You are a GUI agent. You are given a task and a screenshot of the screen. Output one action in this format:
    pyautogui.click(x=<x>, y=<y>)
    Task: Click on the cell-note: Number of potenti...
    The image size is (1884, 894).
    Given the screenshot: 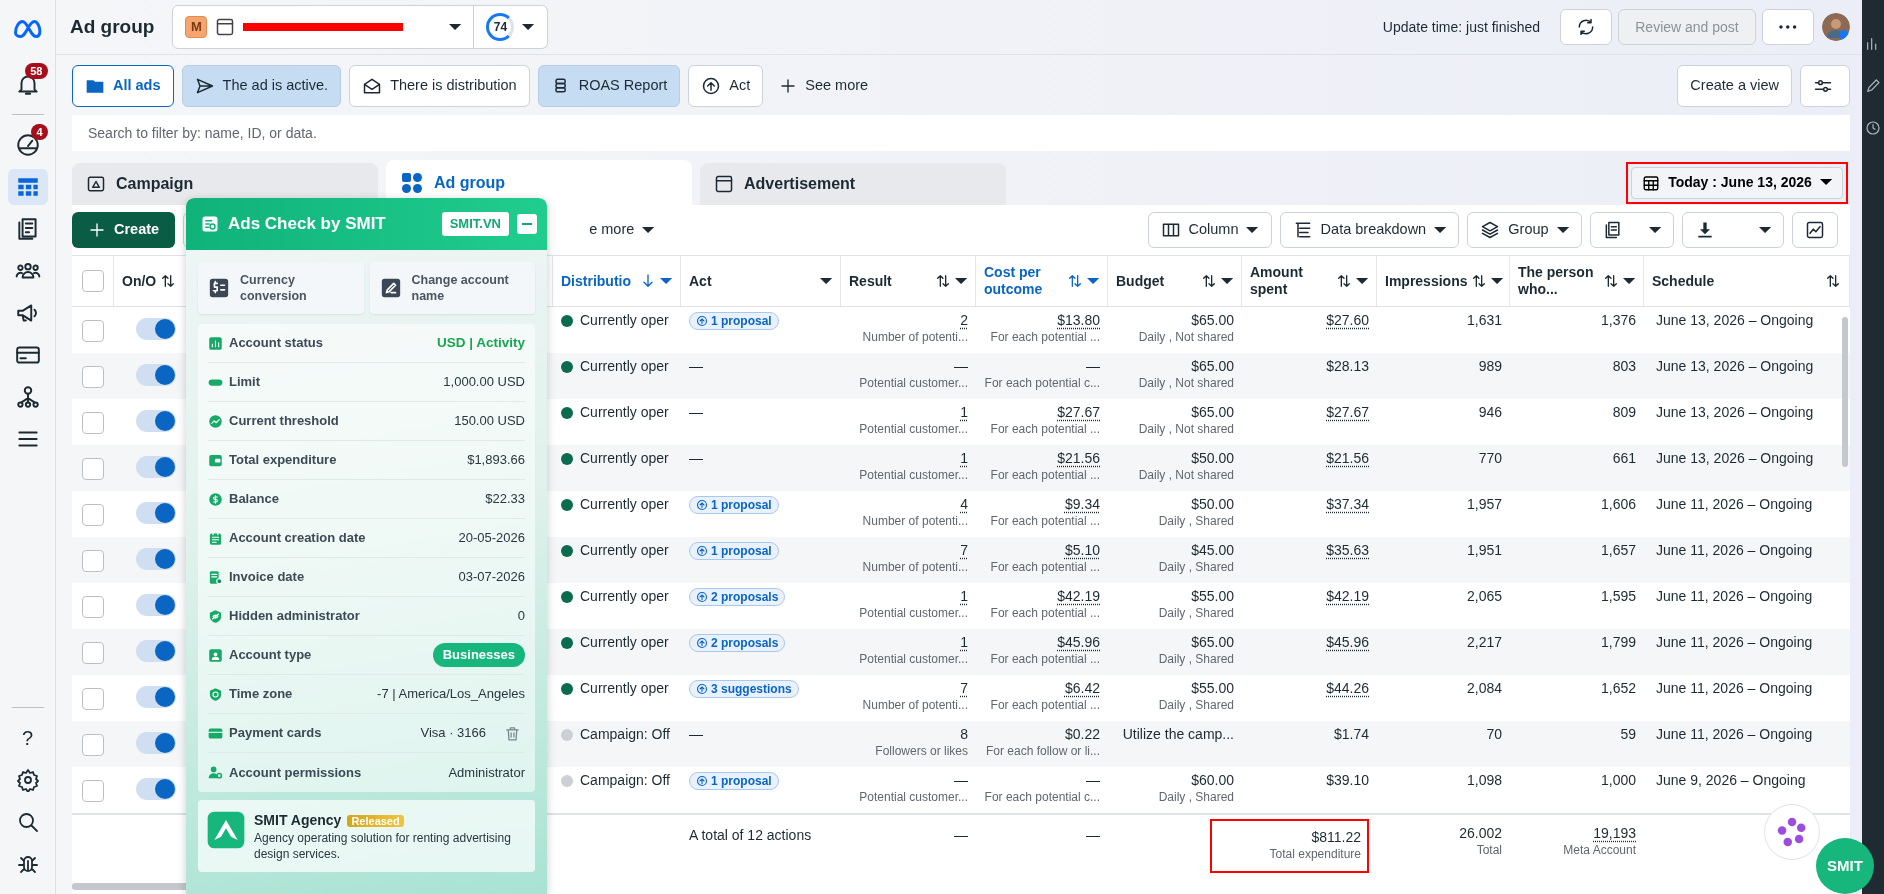 What is the action you would take?
    pyautogui.click(x=914, y=521)
    